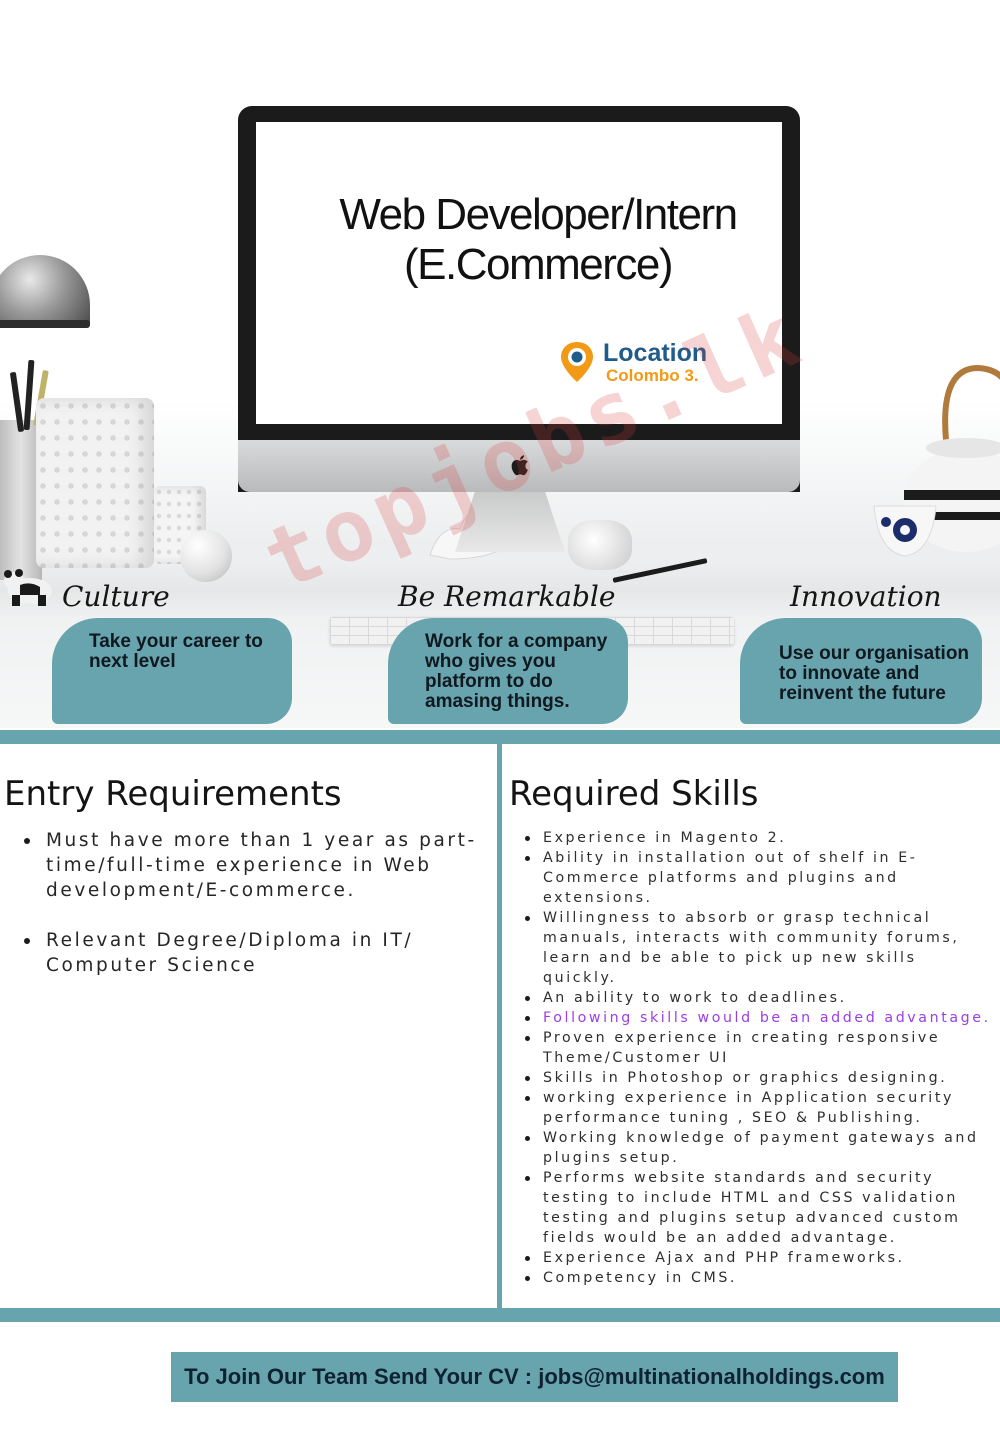 This screenshot has height=1437, width=1000. I want to click on column-divider, so click(499, 1027).